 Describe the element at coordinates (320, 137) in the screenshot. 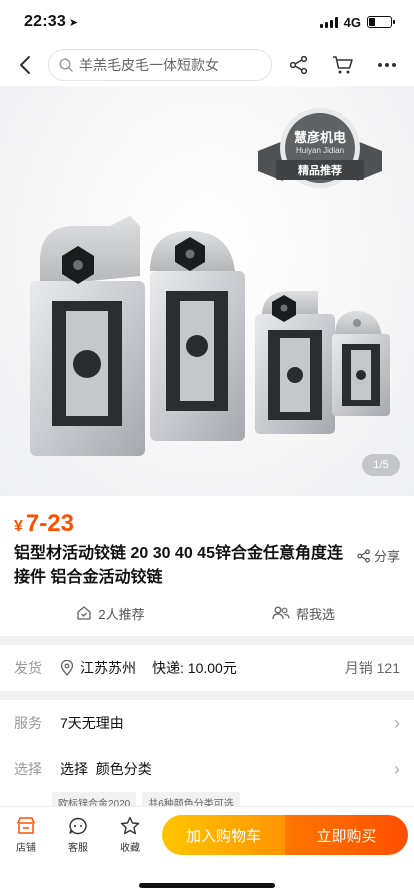

I see `badge-title: 慧彦机电` at that location.